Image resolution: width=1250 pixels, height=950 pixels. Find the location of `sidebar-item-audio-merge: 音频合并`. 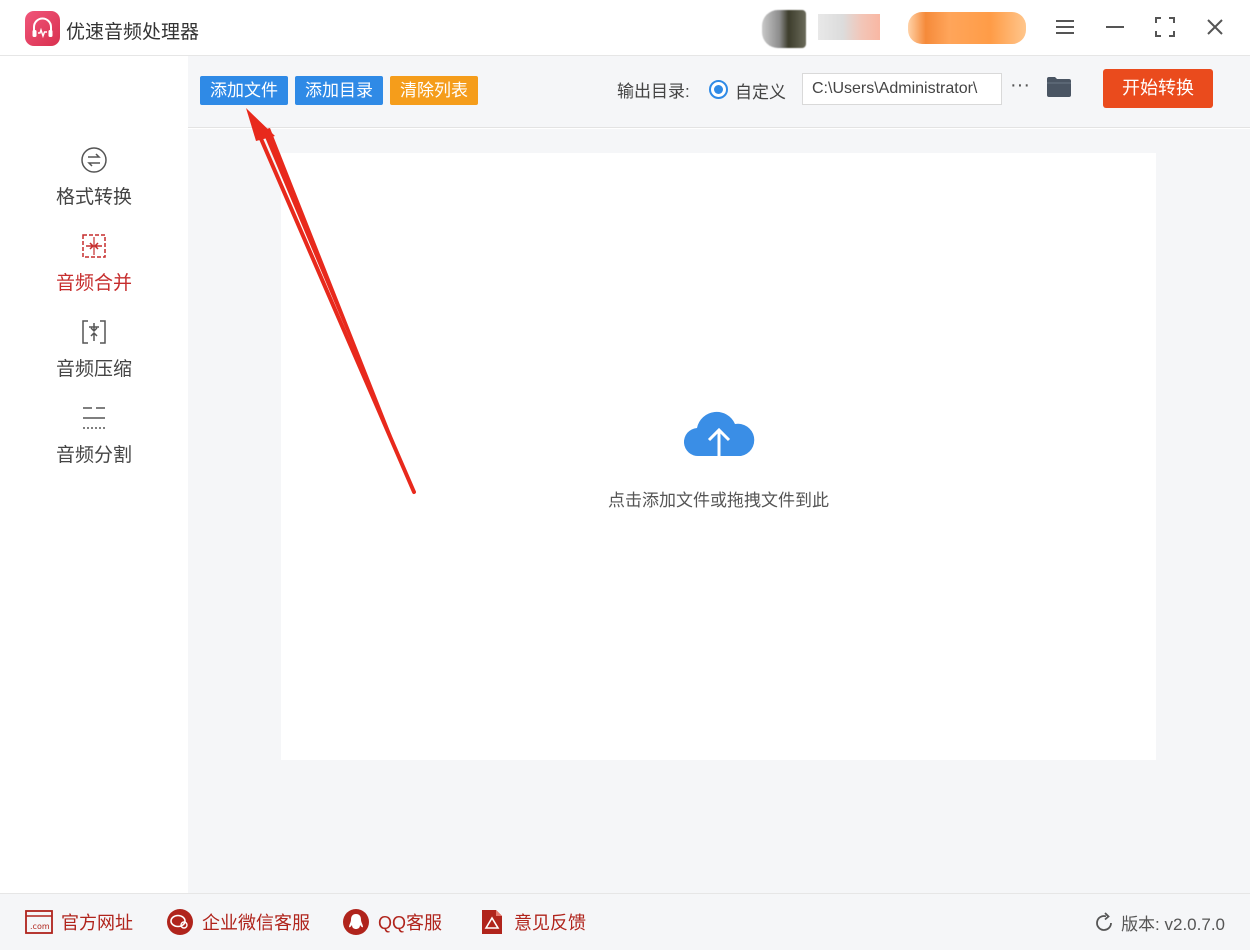

sidebar-item-audio-merge: 音频合并 is located at coordinates (94, 273).